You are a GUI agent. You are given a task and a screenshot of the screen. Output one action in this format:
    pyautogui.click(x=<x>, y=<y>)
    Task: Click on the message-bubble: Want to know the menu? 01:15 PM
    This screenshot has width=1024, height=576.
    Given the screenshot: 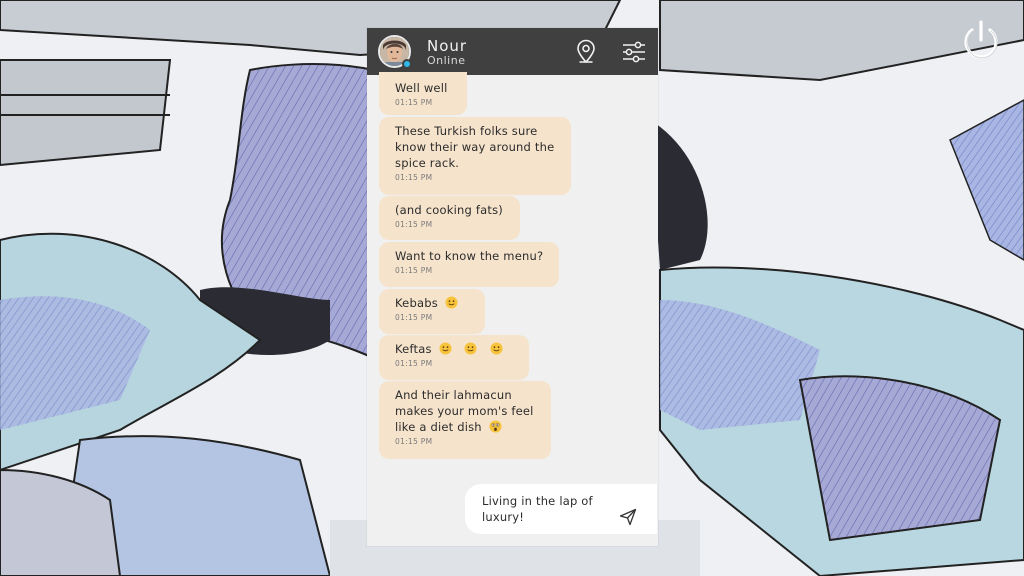 What is the action you would take?
    pyautogui.click(x=469, y=264)
    